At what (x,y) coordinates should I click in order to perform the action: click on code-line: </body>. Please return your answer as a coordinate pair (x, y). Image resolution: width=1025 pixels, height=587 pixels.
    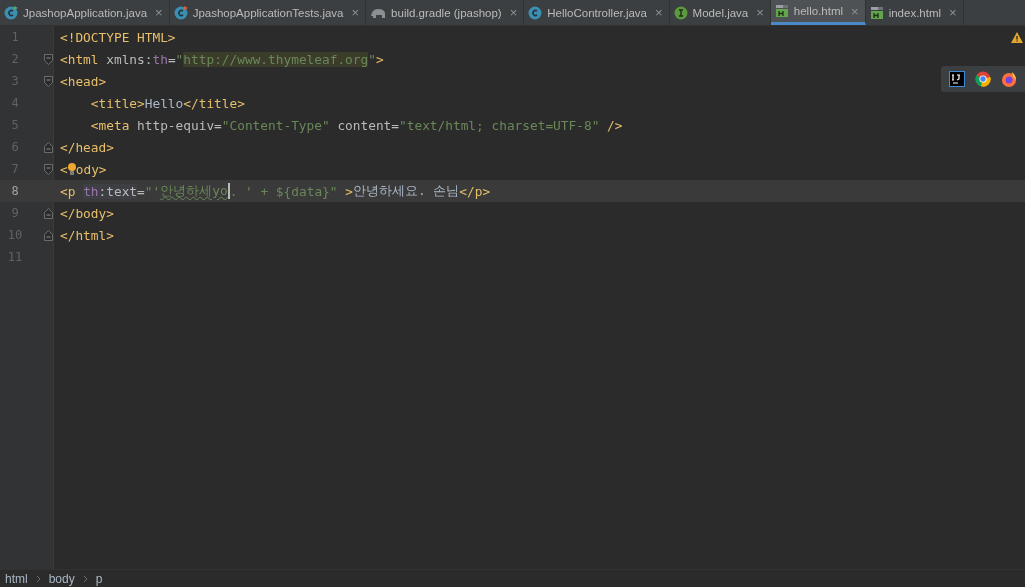
    Looking at the image, I should click on (86, 213).